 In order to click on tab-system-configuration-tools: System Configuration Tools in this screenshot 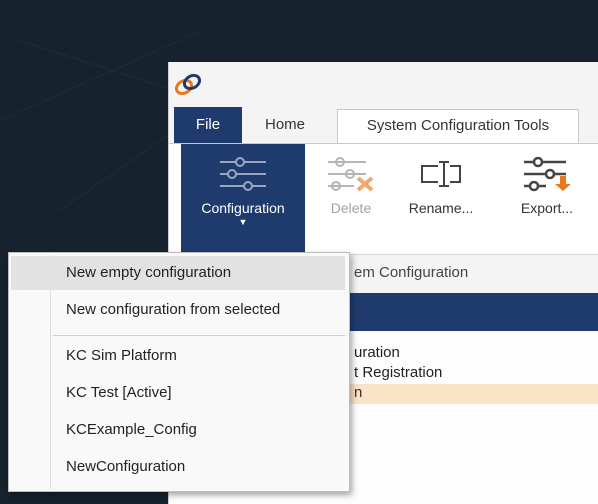, I will do `click(458, 126)`.